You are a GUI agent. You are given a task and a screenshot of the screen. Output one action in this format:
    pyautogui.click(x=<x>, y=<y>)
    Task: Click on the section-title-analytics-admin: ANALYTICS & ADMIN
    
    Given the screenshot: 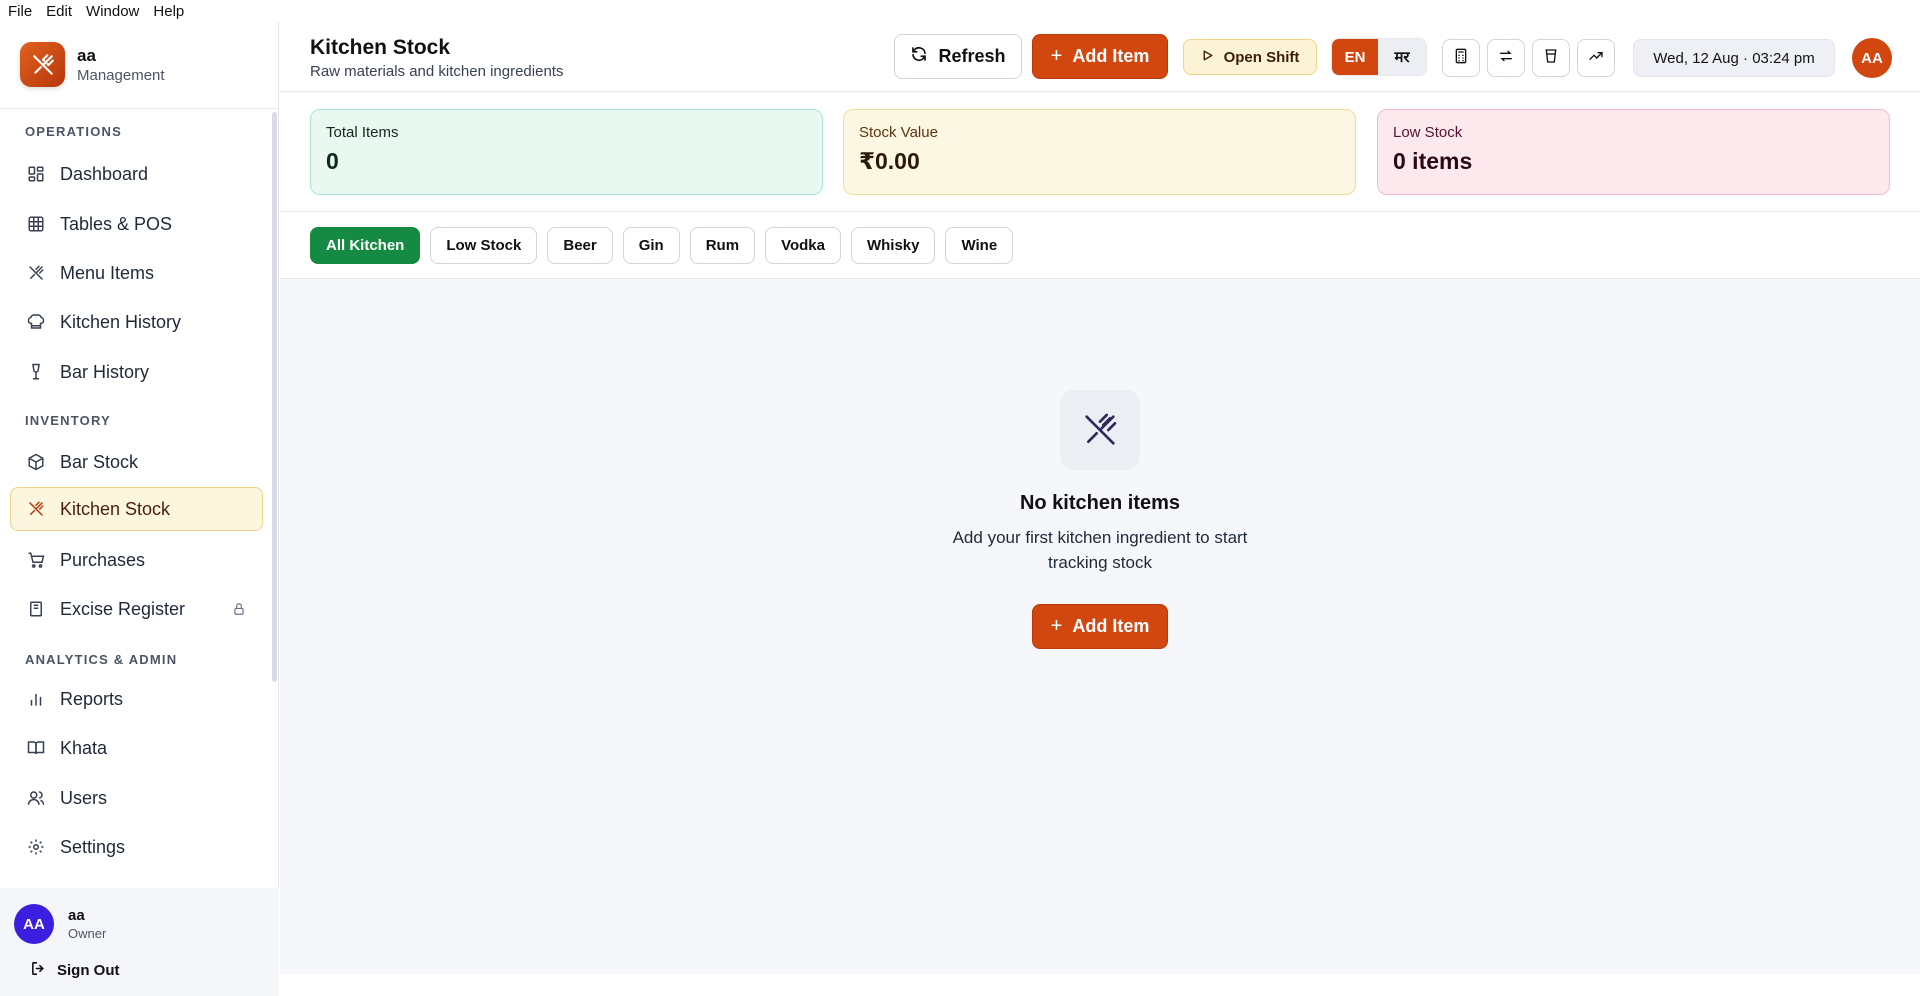 What is the action you would take?
    pyautogui.click(x=101, y=659)
    